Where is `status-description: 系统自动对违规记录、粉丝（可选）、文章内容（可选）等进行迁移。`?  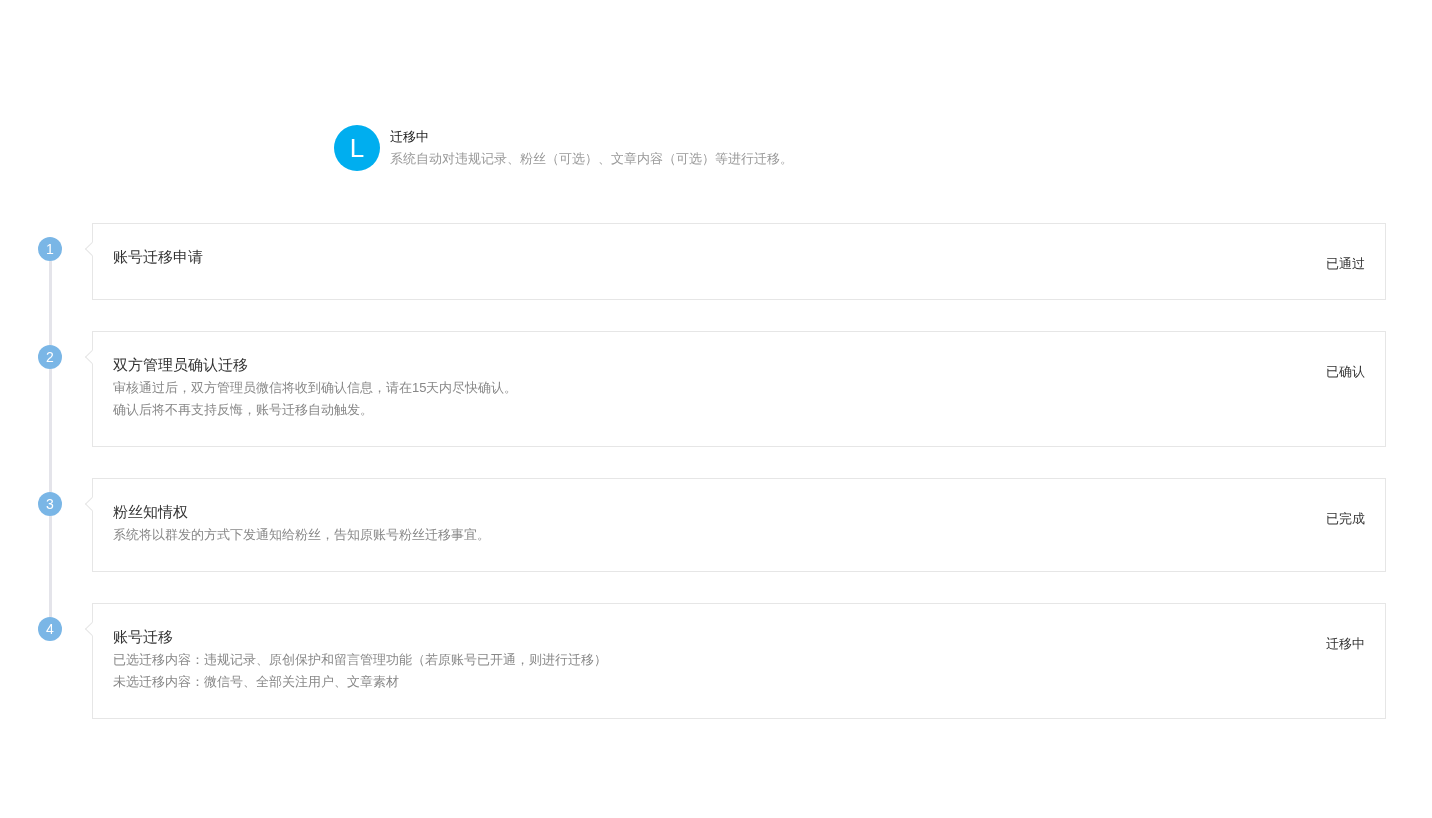
status-description: 系统自动对违规记录、粉丝（可选）、文章内容（可选）等进行迁移。 is located at coordinates (591, 159).